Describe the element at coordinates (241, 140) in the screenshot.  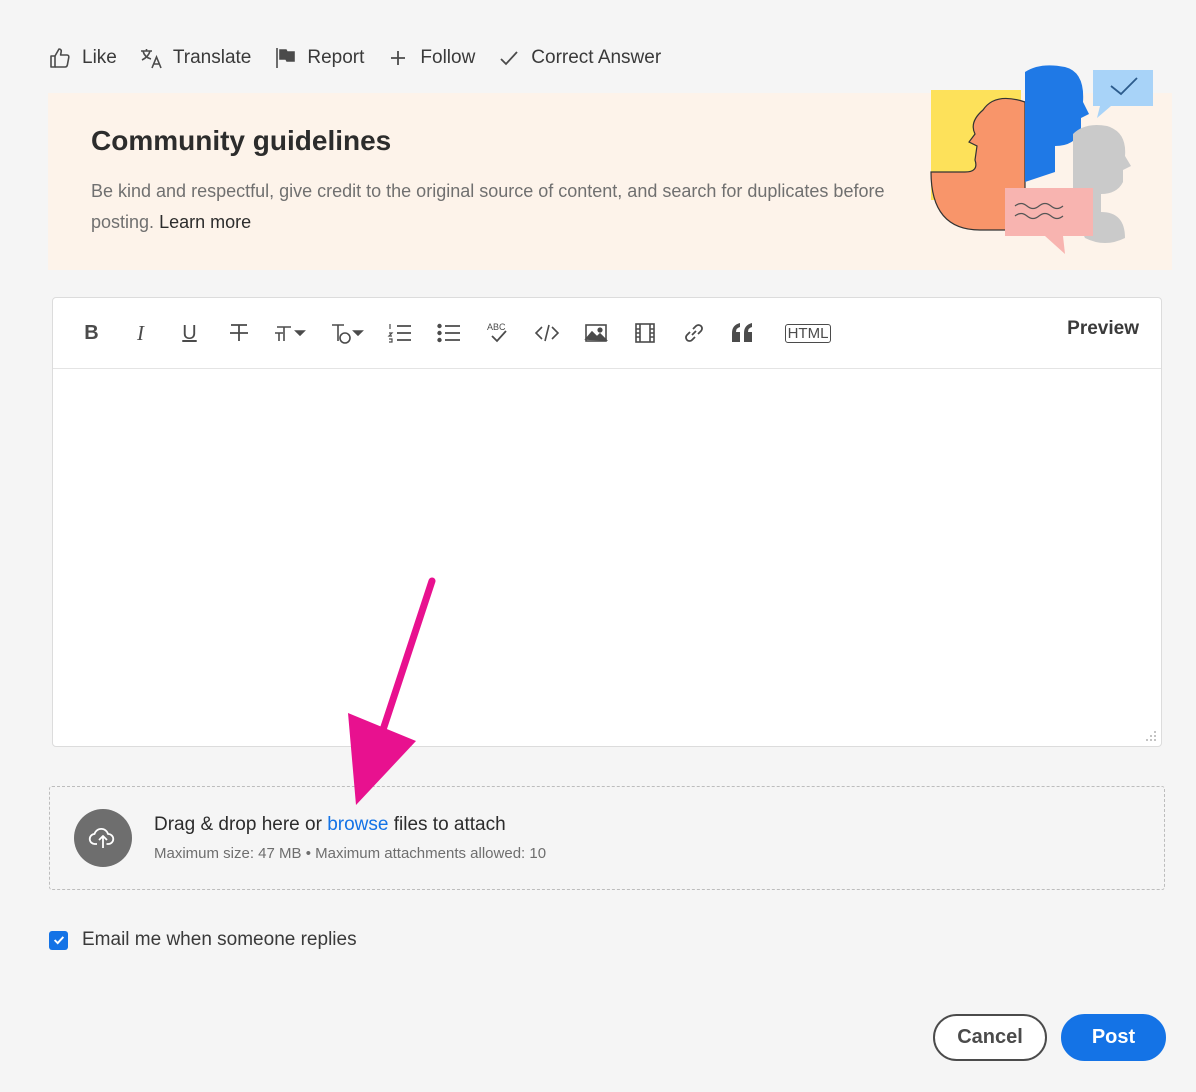
I see `guidelines-title: Community guidelines` at that location.